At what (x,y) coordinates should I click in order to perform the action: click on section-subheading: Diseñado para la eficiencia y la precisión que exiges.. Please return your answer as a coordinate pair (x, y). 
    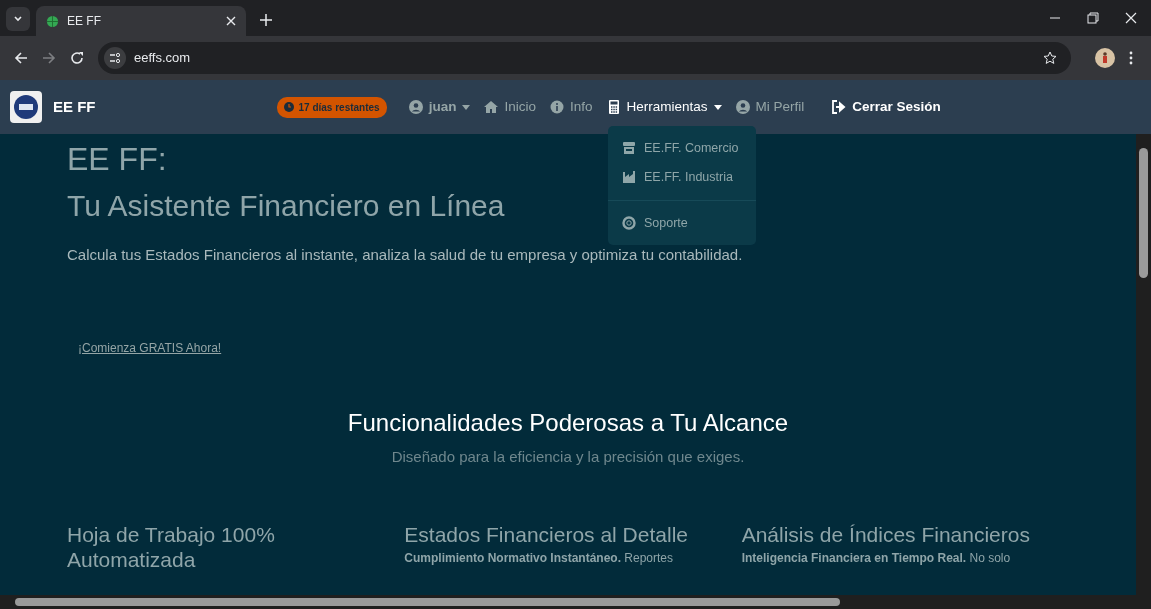
    Looking at the image, I should click on (568, 456).